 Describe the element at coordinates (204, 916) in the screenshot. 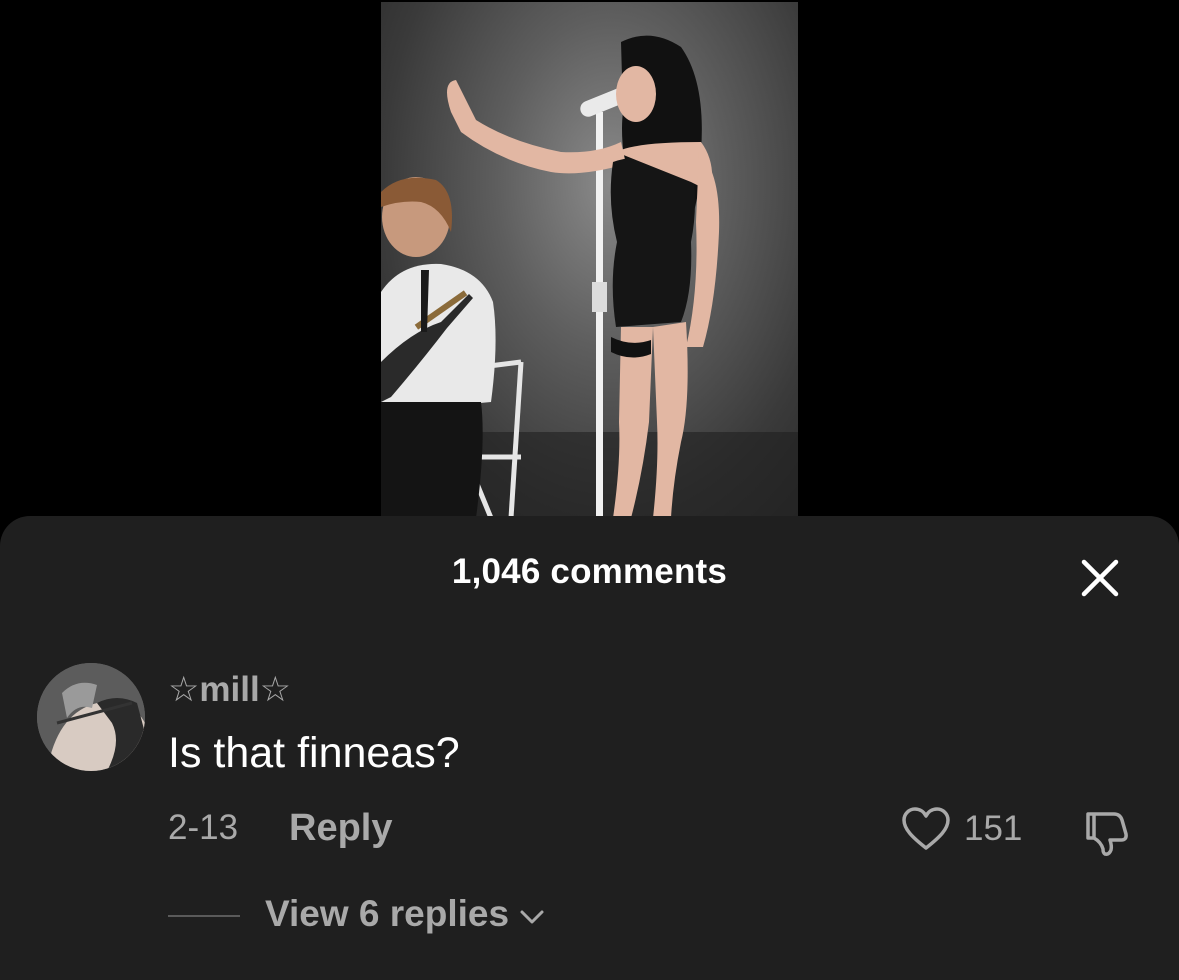

I see `replies-divider` at that location.